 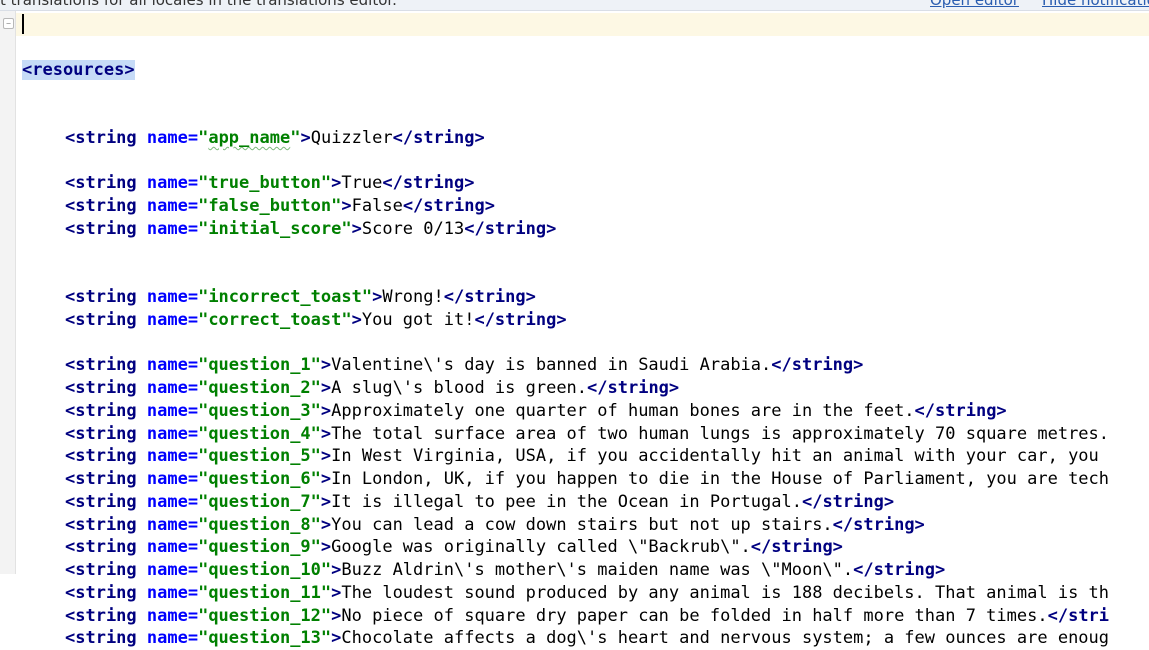 What do you see at coordinates (275, 319) in the screenshot?
I see `name-attribute-value: "correct_toast"` at bounding box center [275, 319].